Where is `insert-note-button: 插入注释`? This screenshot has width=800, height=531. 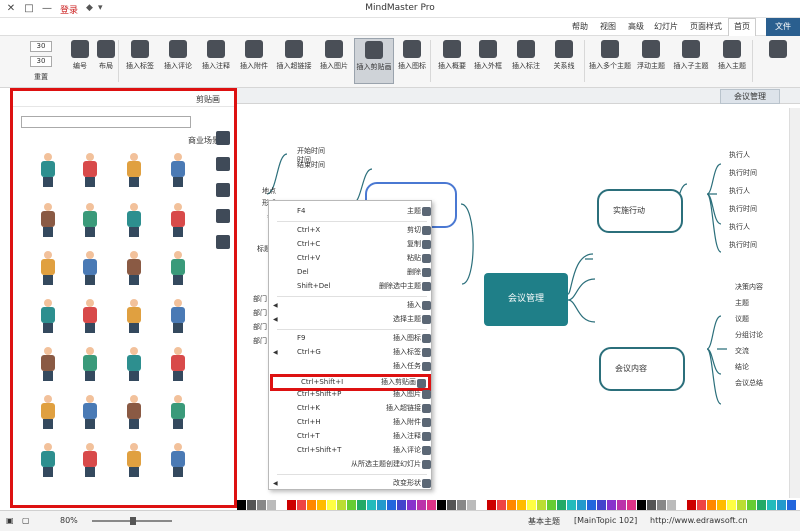
insert-note-button: 插入注释 is located at coordinates (216, 61).